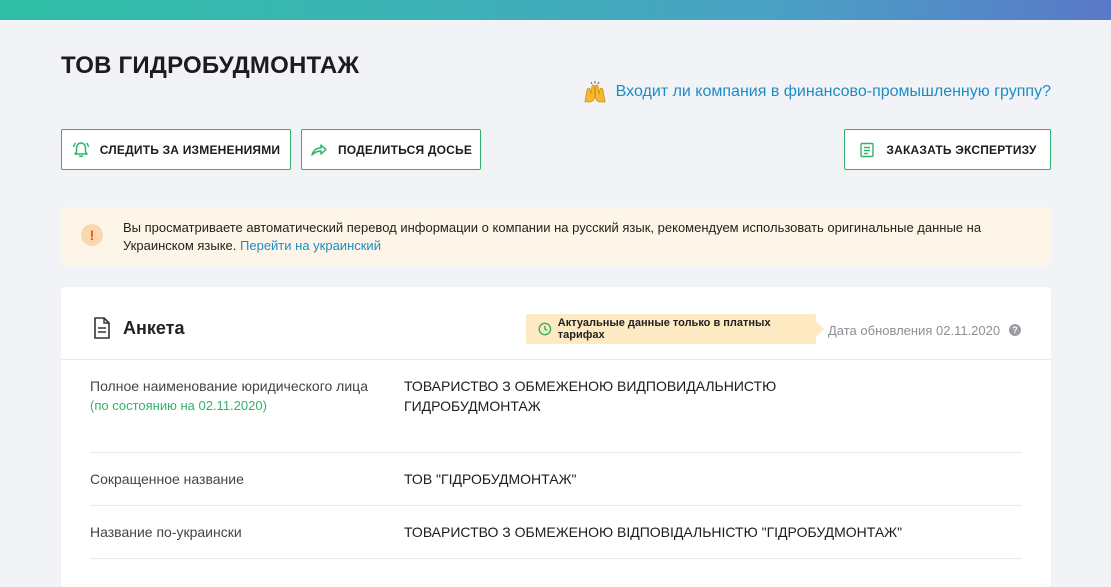  What do you see at coordinates (961, 149) in the screenshot?
I see `order-expertise-label: ЗАКАЗАТЬ ЭКСПЕРТИЗУ` at bounding box center [961, 149].